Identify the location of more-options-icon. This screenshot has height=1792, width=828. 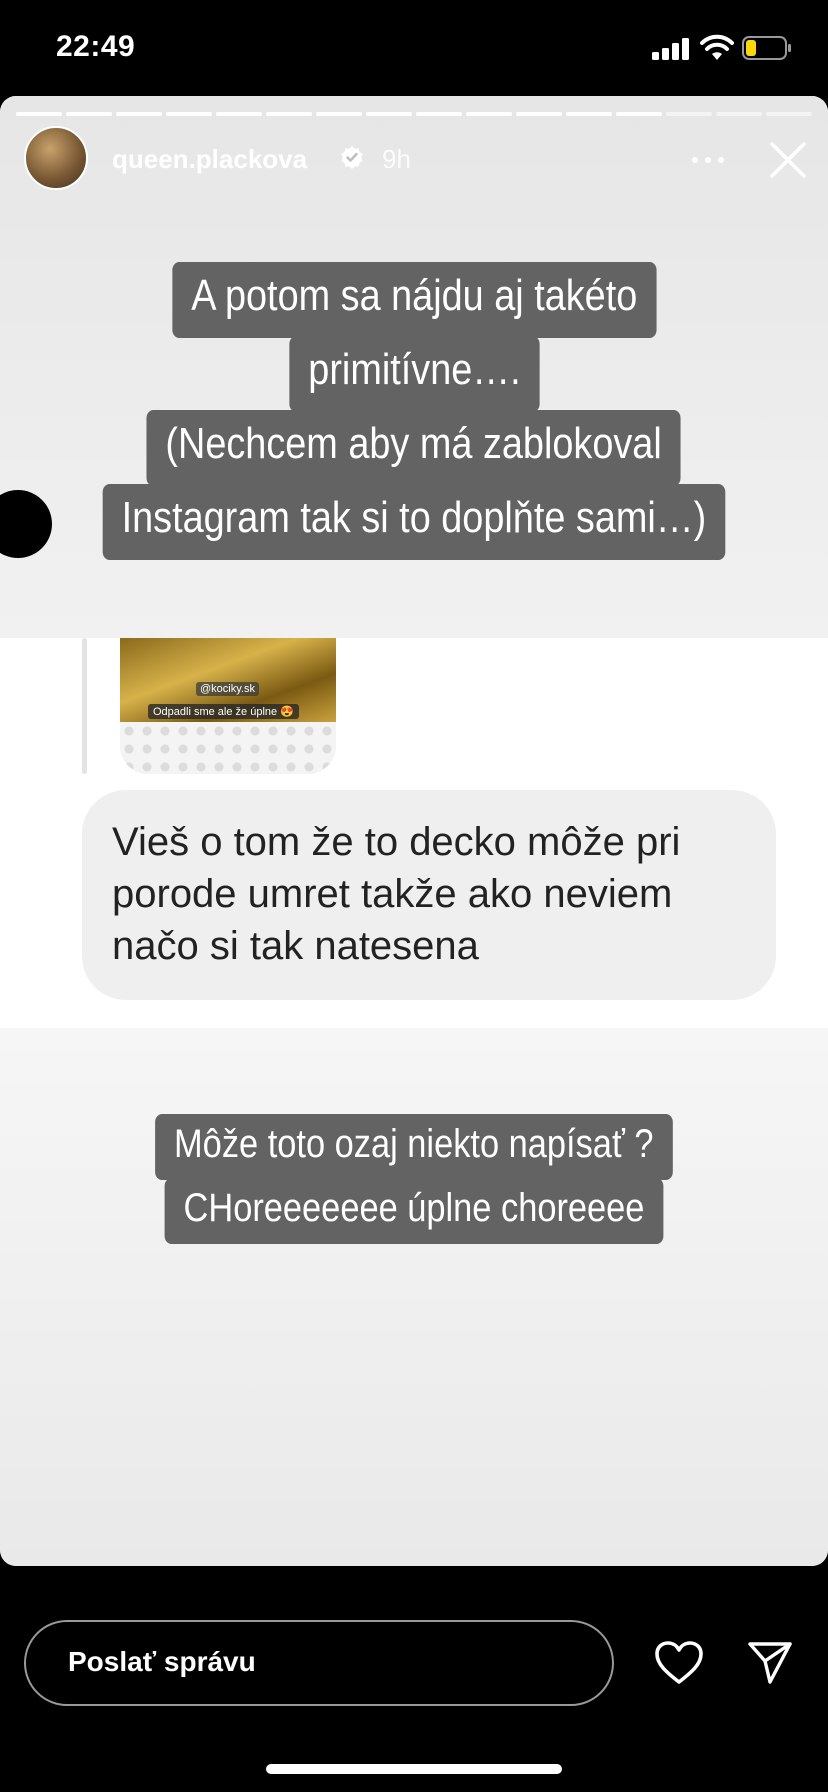
(708, 160).